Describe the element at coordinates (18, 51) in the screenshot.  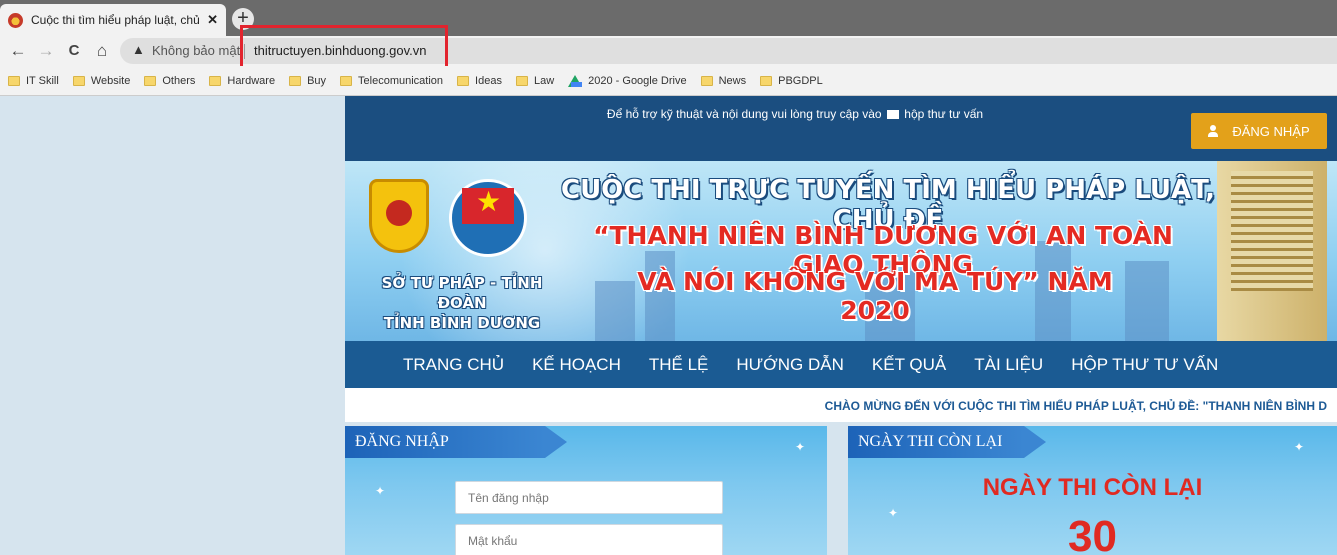
I see `back-arrow-icon: ←` at that location.